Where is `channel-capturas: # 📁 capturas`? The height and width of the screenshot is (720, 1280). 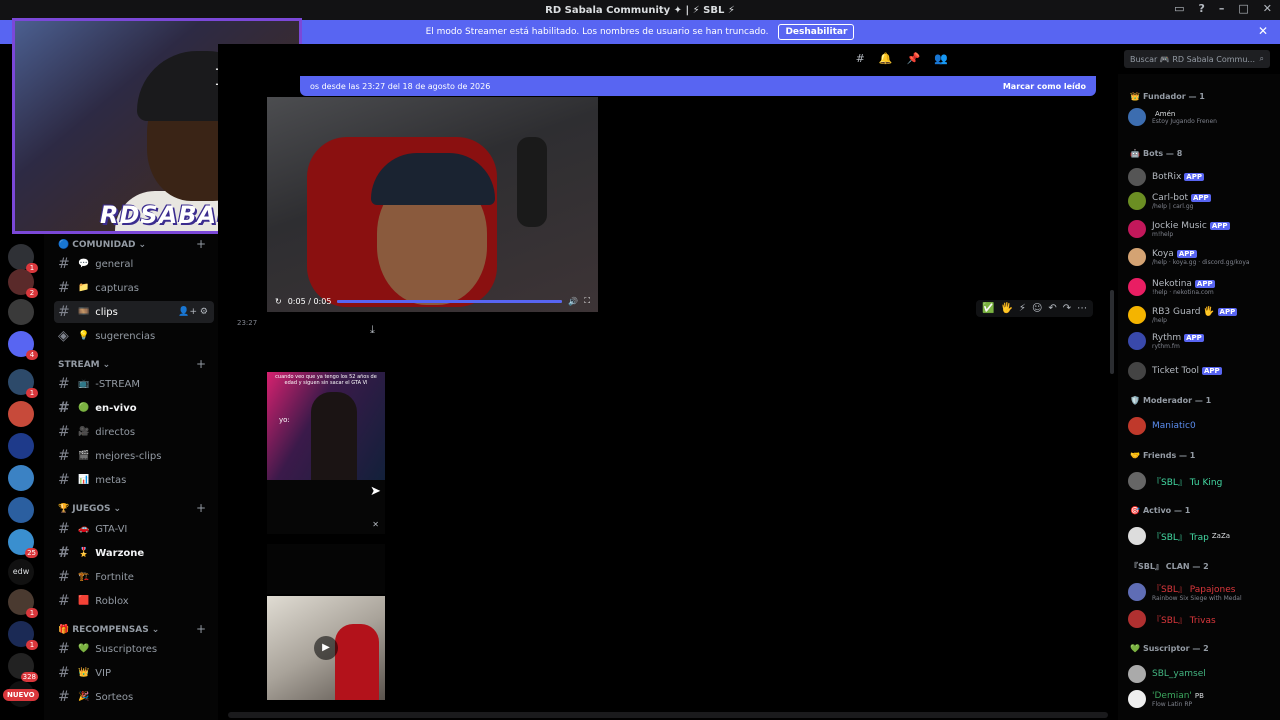
channel-capturas: # 📁 capturas is located at coordinates (134, 288).